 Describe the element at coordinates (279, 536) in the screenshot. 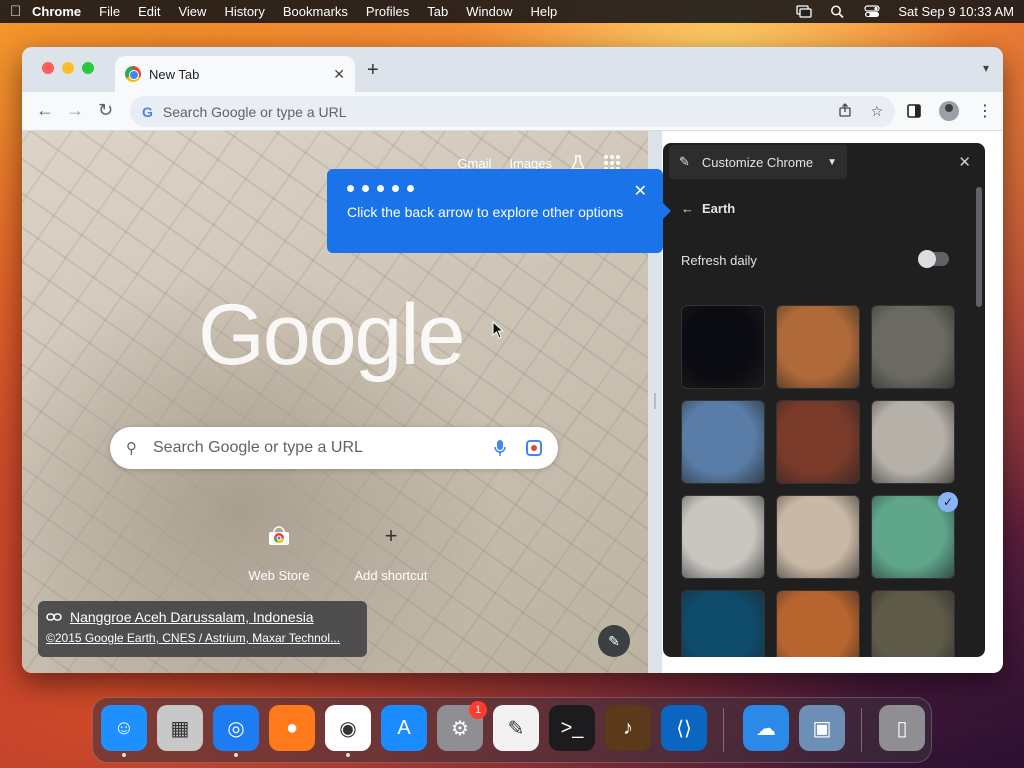

I see `web-store-icon` at that location.